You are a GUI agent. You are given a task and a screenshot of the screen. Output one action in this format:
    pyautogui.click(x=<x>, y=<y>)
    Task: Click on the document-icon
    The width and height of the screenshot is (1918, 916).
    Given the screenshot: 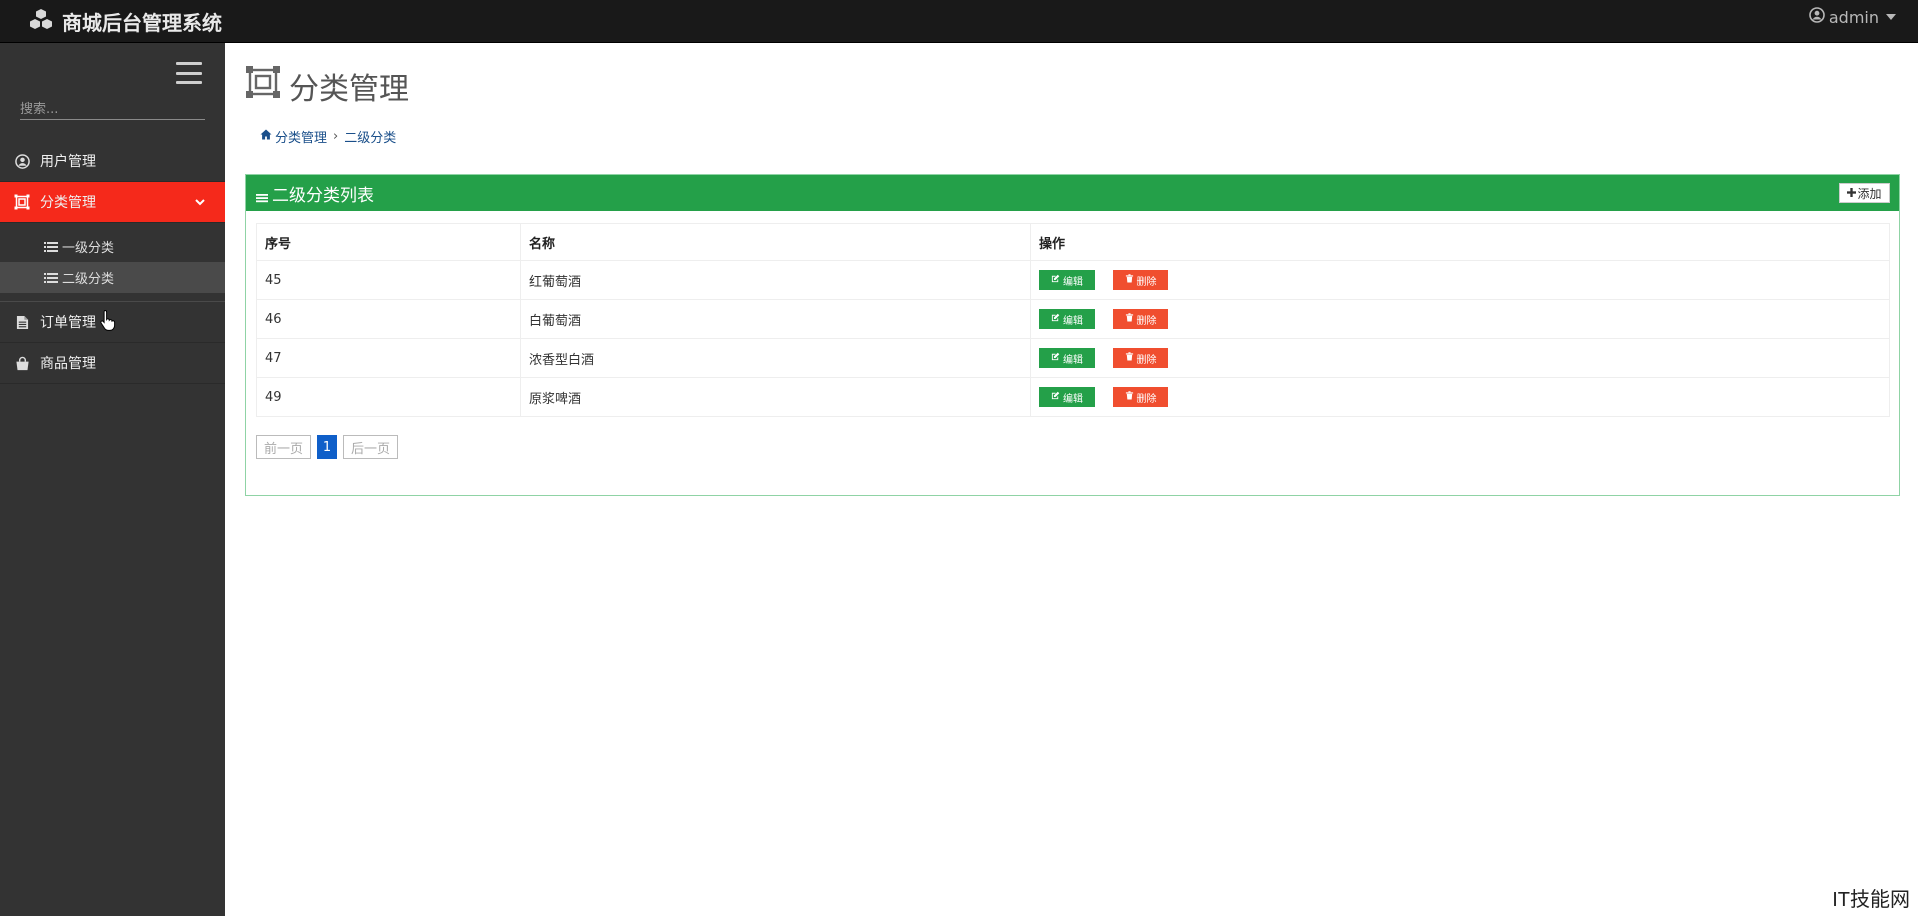 What is the action you would take?
    pyautogui.click(x=22, y=322)
    